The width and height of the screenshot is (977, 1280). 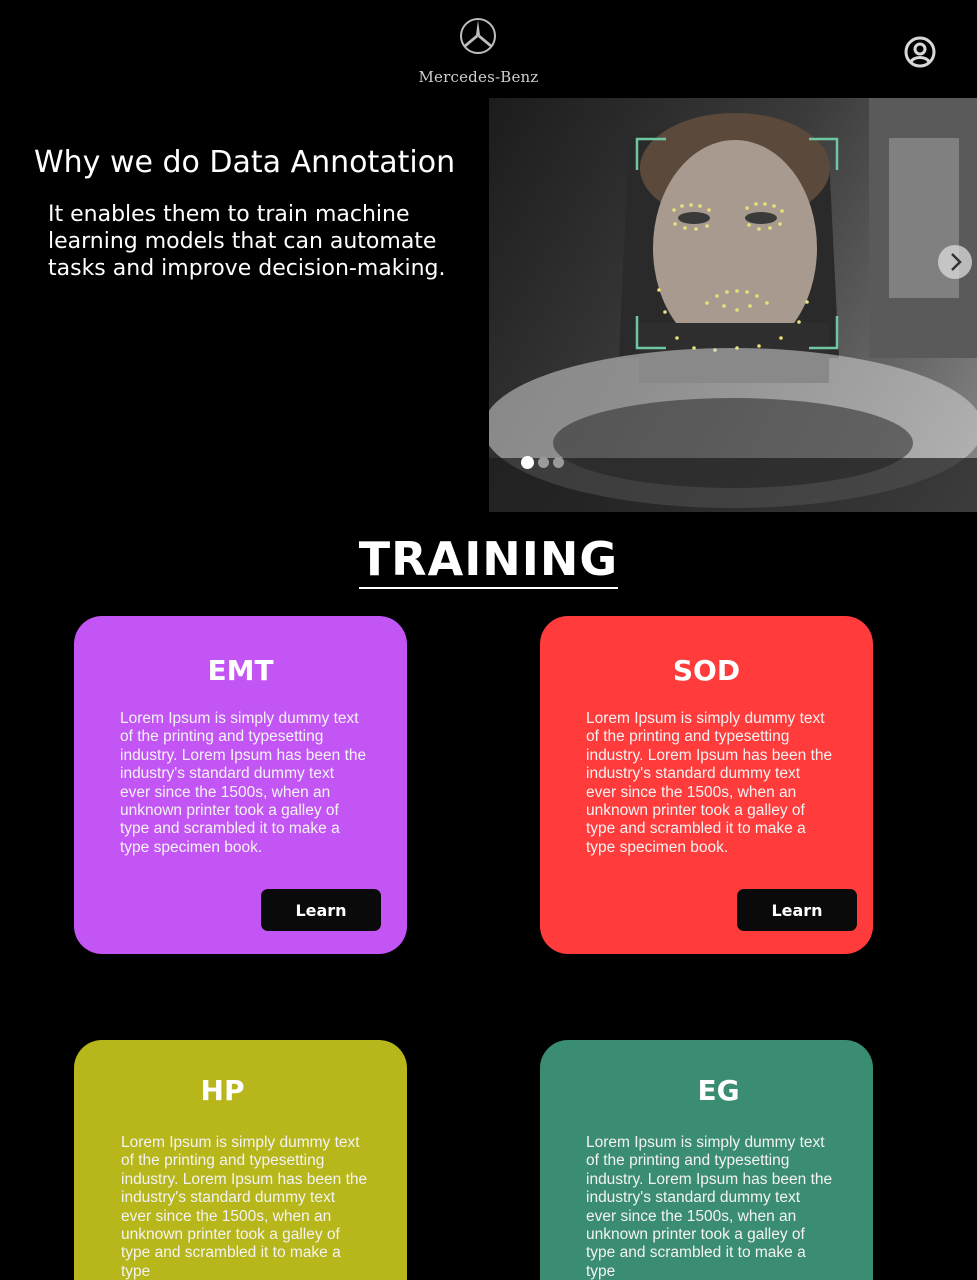 I want to click on card-title: SOD, so click(x=706, y=670).